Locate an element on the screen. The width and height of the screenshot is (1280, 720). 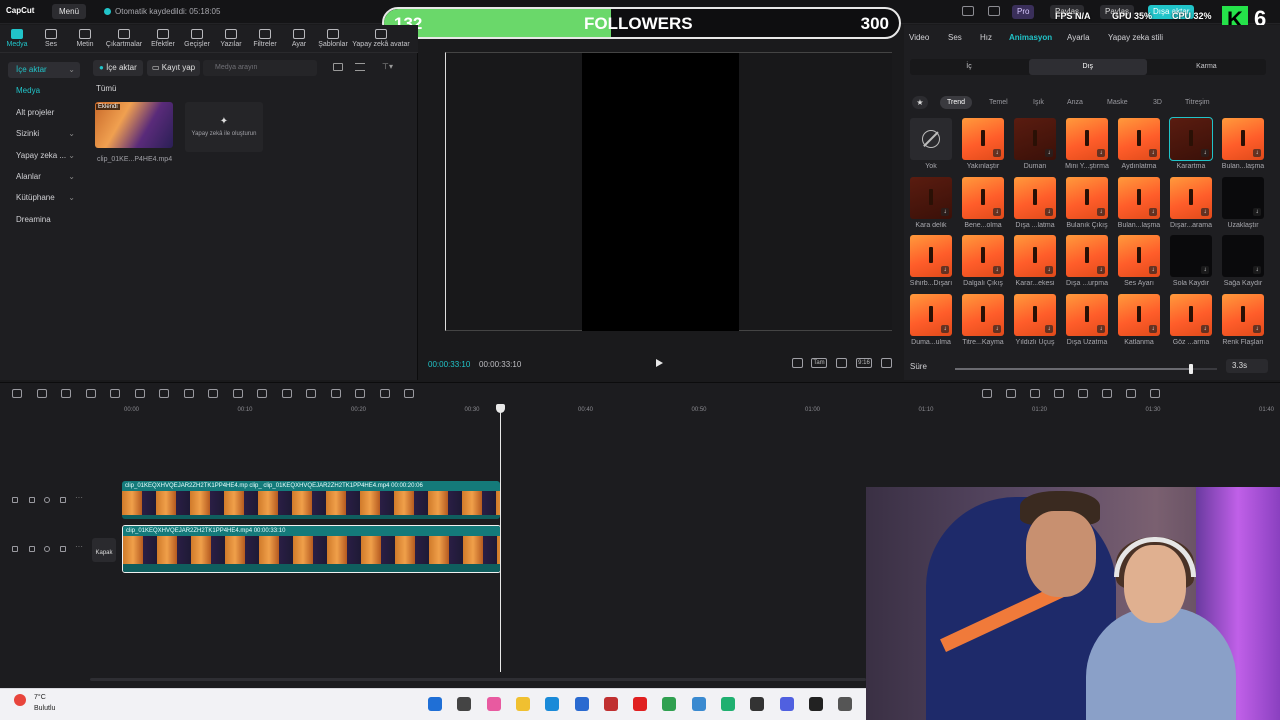
effect-tile-2: ↓ is located at coordinates (1035, 139).